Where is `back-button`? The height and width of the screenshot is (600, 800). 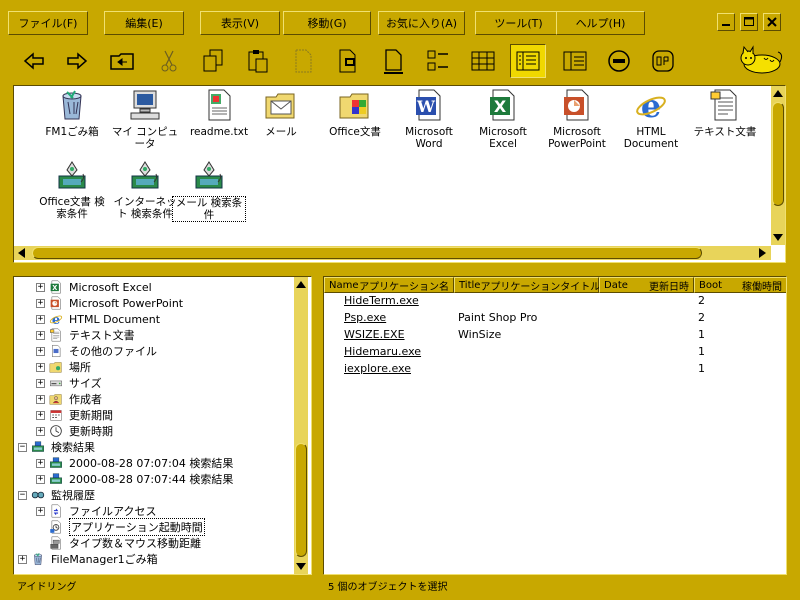 back-button is located at coordinates (34, 61).